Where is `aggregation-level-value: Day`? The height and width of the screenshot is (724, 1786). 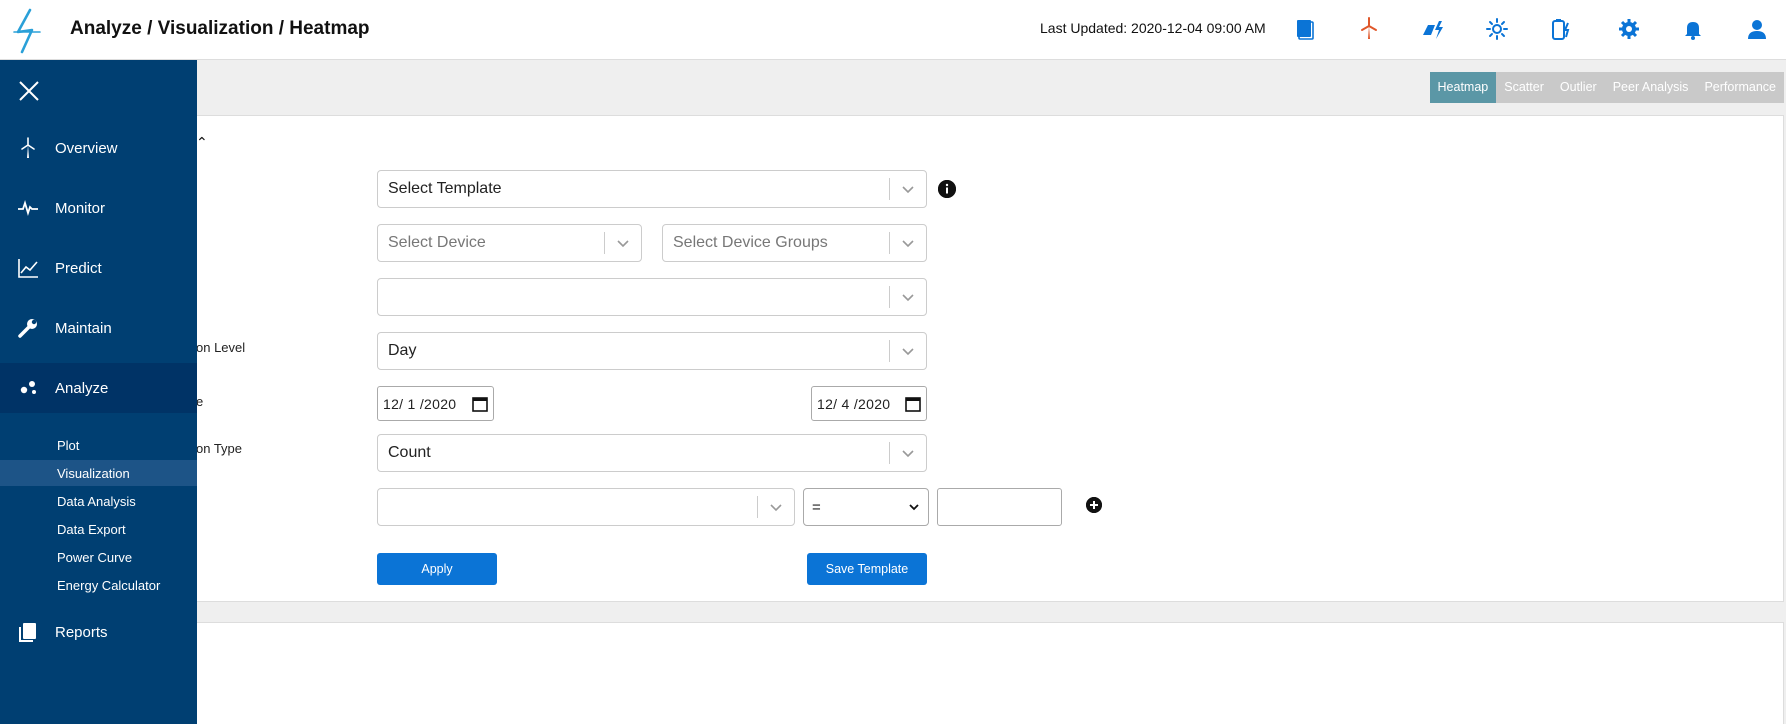 aggregation-level-value: Day is located at coordinates (402, 350).